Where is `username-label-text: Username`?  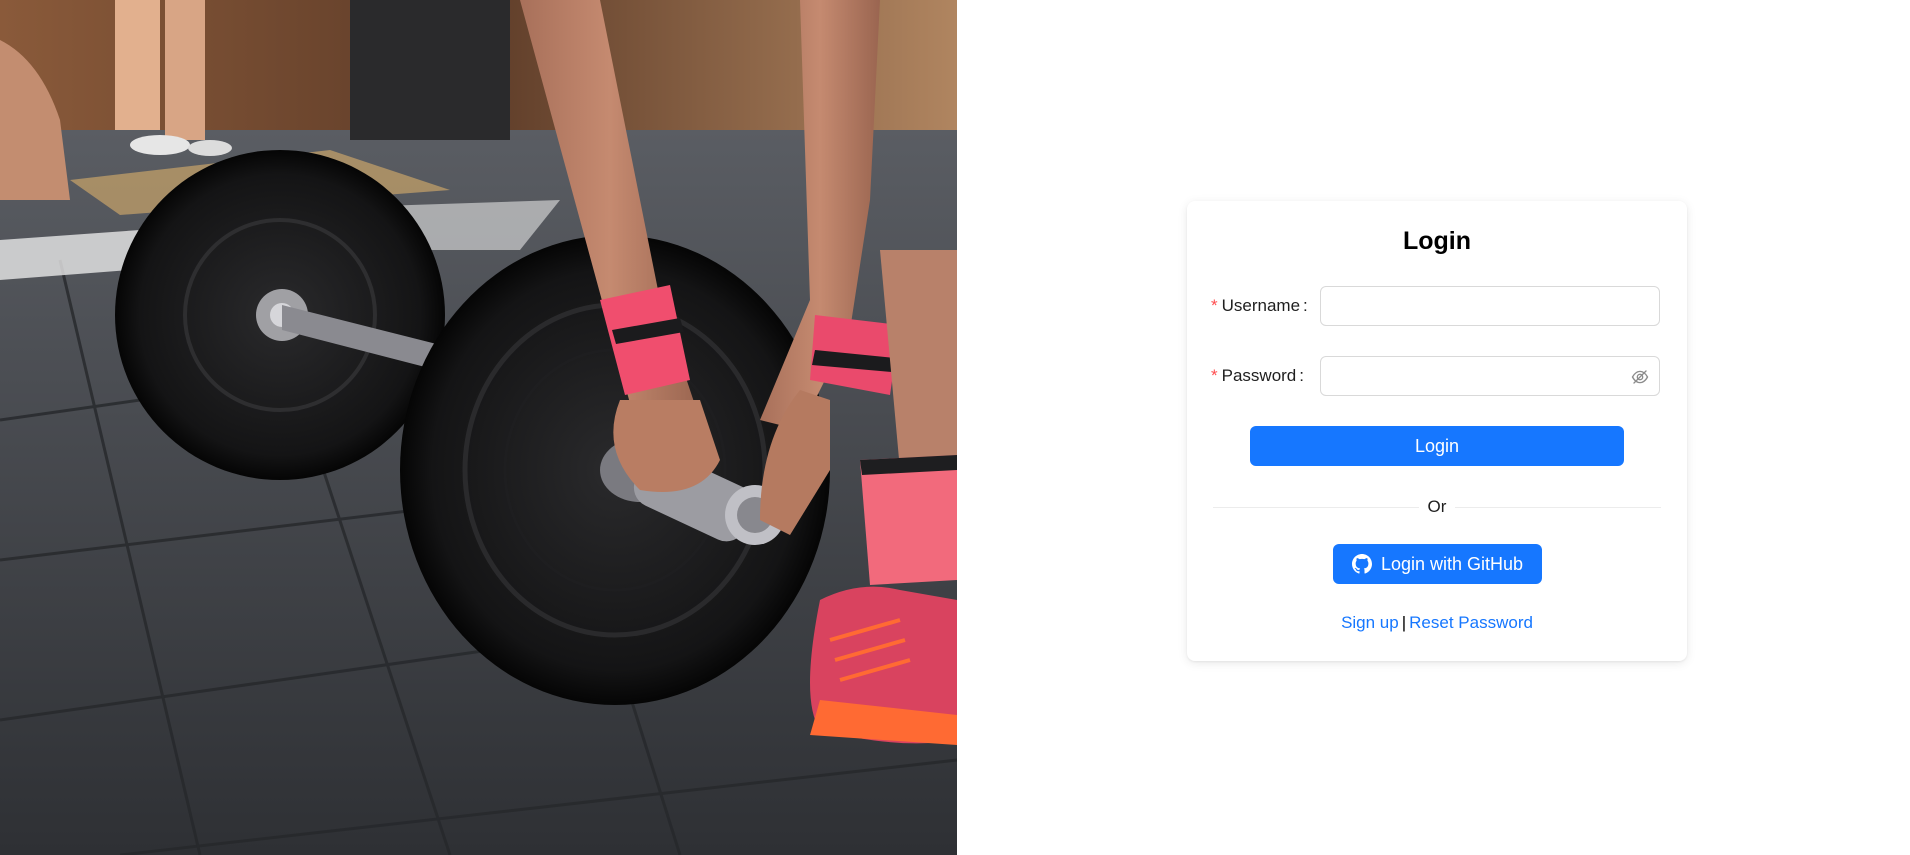
username-label-text: Username is located at coordinates (1261, 305).